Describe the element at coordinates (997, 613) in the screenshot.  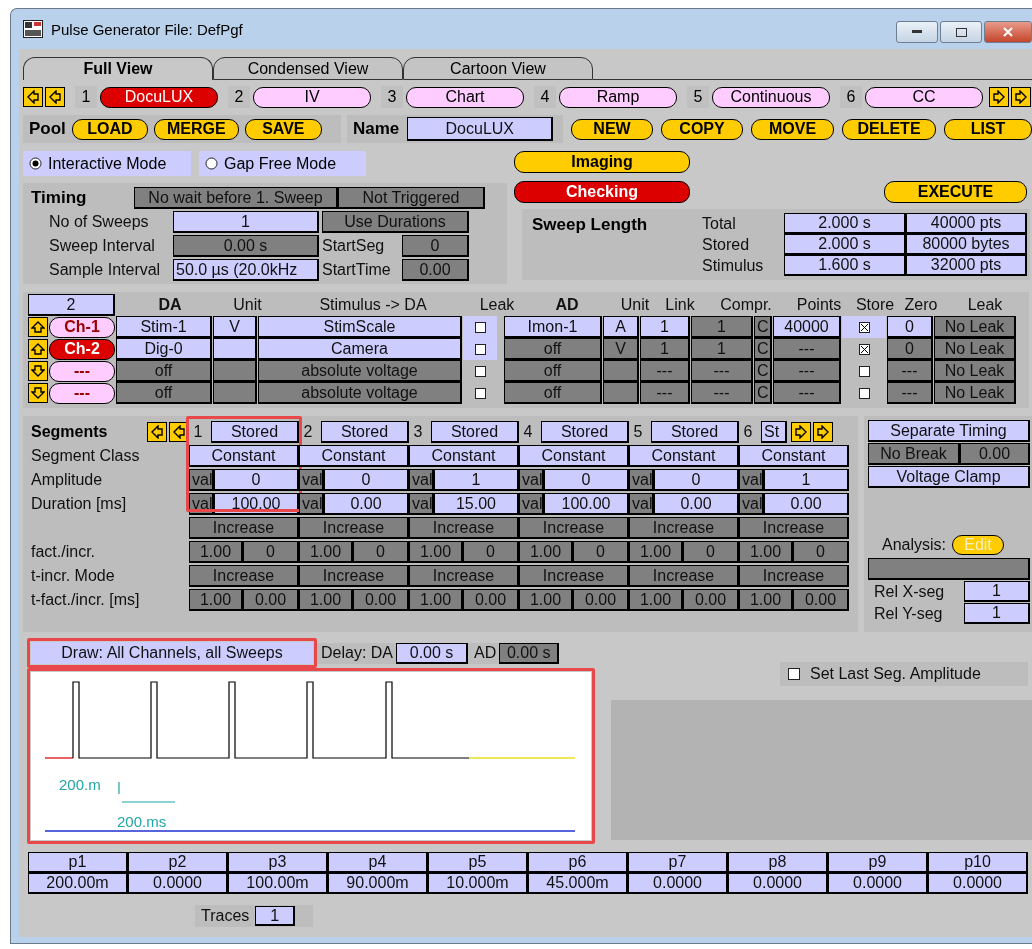
I see `rel-y-field: 1` at that location.